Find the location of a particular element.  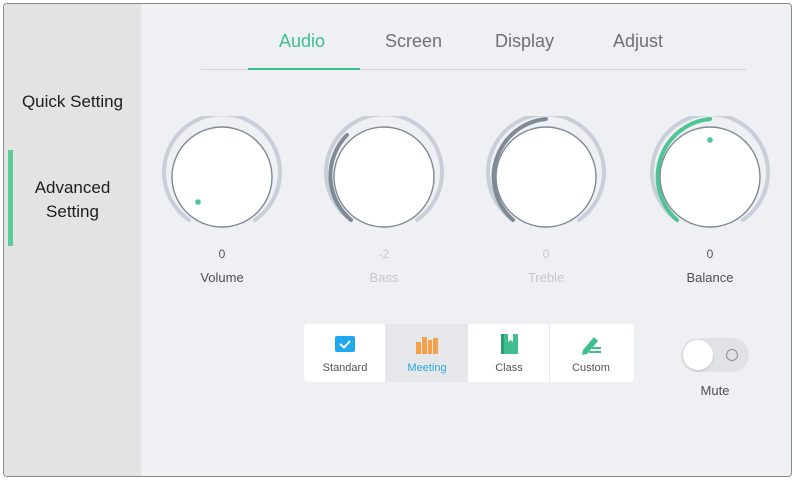

mode-class-button: Class is located at coordinates (509, 353).